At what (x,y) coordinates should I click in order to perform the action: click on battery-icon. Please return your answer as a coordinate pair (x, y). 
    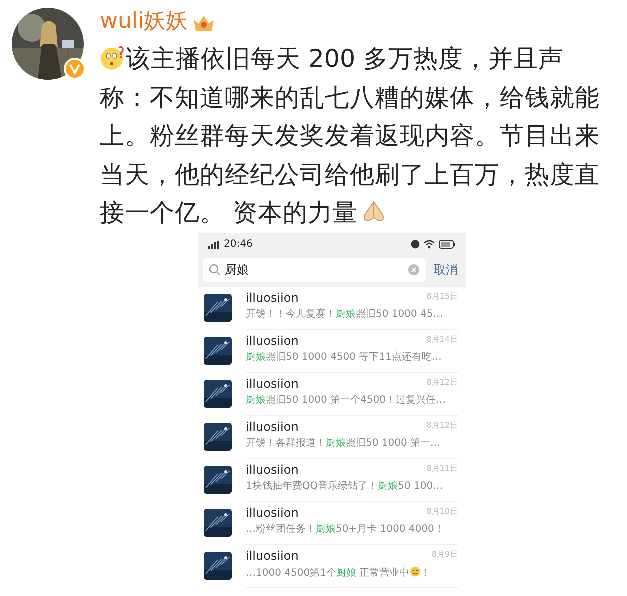
    Looking at the image, I should click on (447, 244).